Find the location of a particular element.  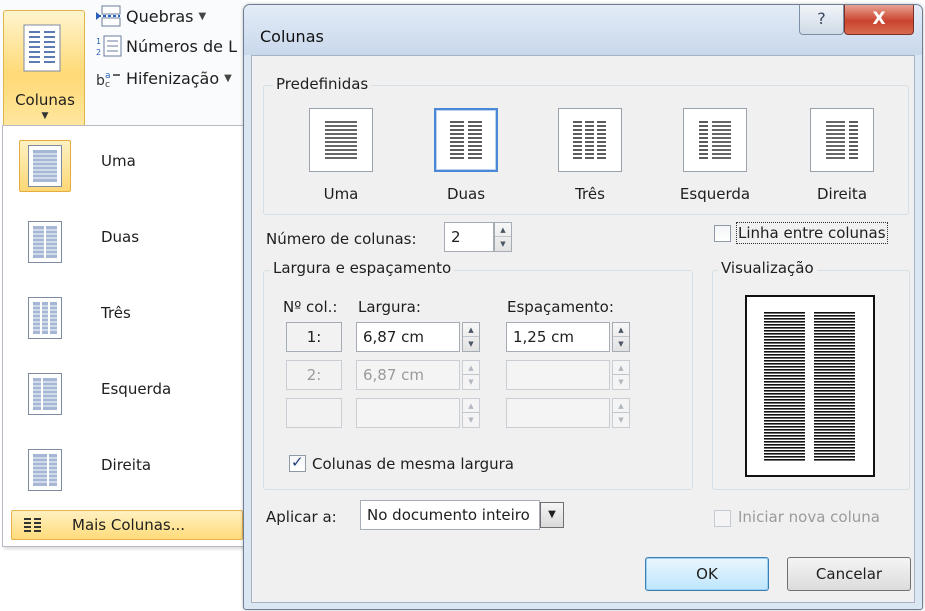

espacamento-spinner-3: ▲ ▼ is located at coordinates (621, 413).